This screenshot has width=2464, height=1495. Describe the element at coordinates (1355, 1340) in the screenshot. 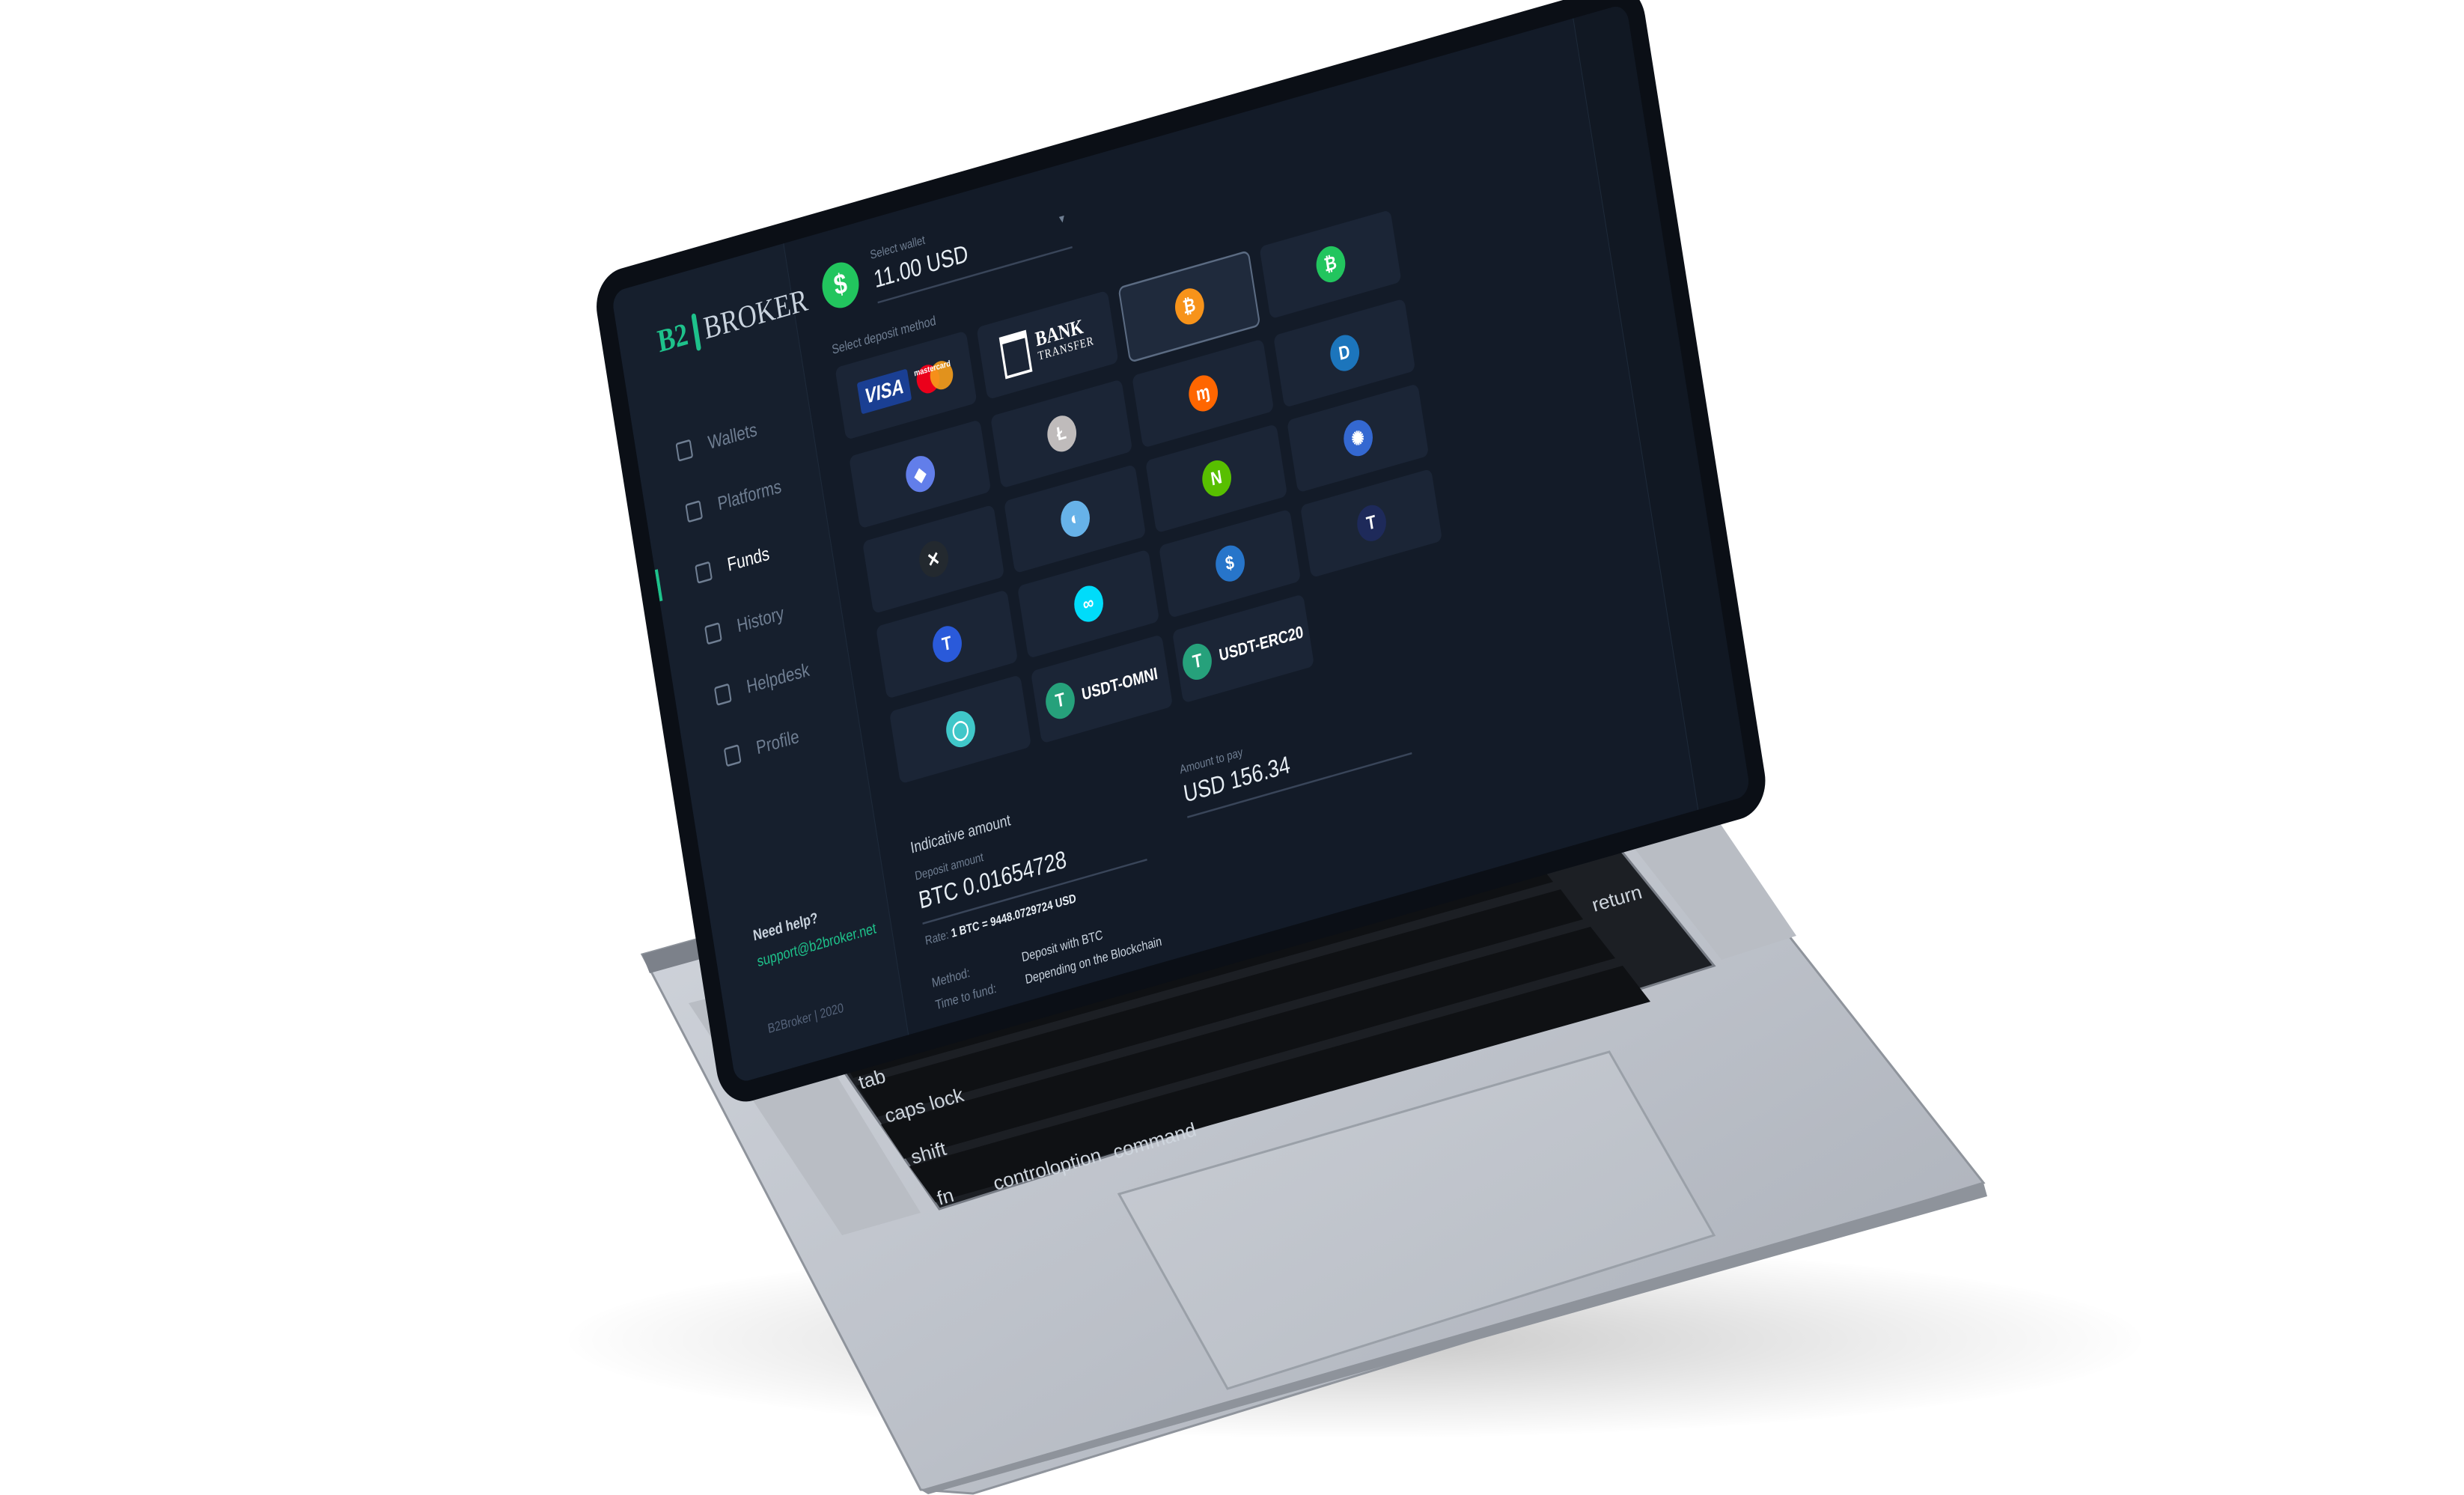

I see `drop-shadow` at that location.